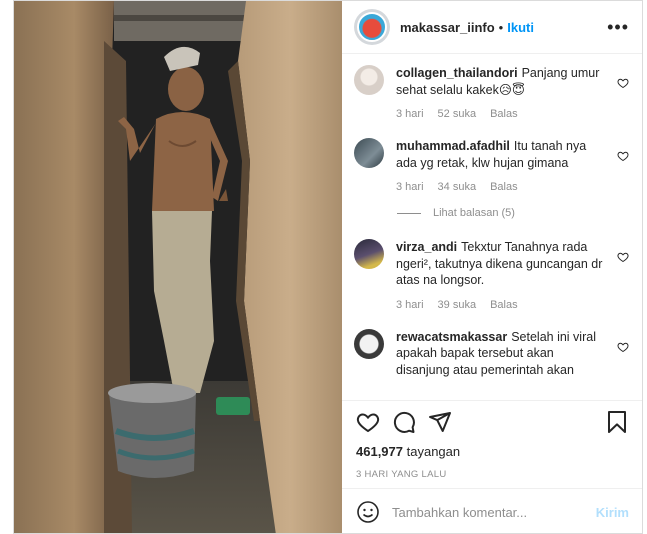 Image resolution: width=647 pixels, height=534 pixels. What do you see at coordinates (520, 27) in the screenshot?
I see `follow-button: Ikuti` at bounding box center [520, 27].